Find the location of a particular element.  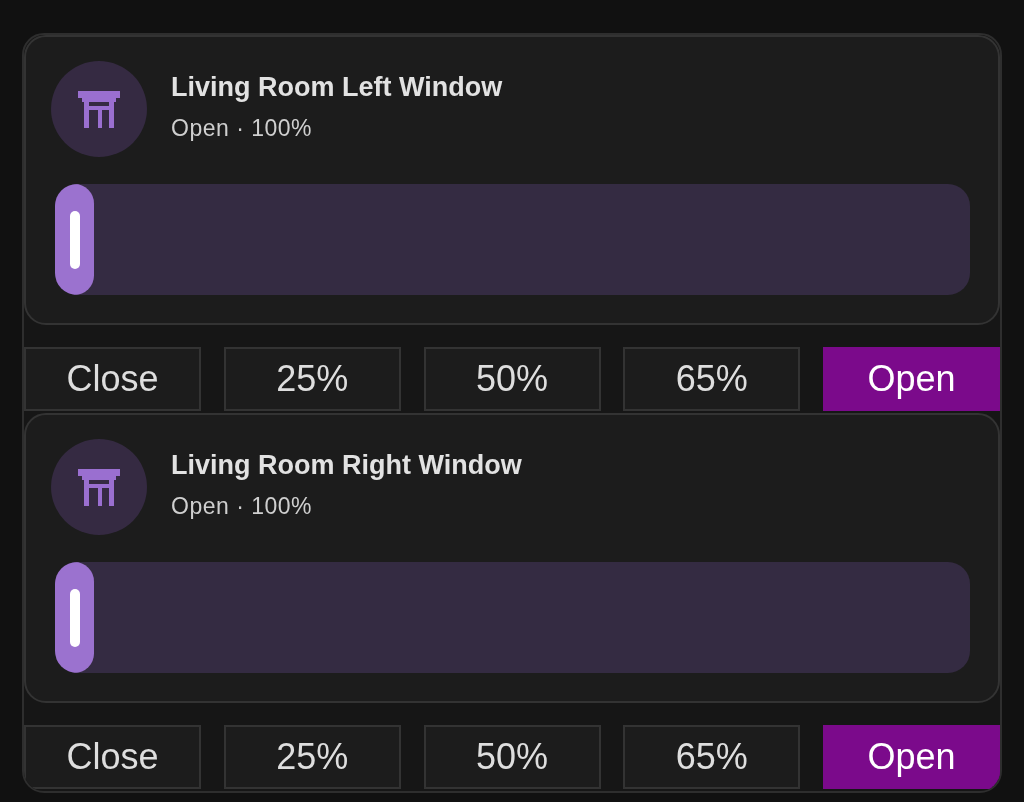

cover-title: Living Room Left Window is located at coordinates (337, 87).